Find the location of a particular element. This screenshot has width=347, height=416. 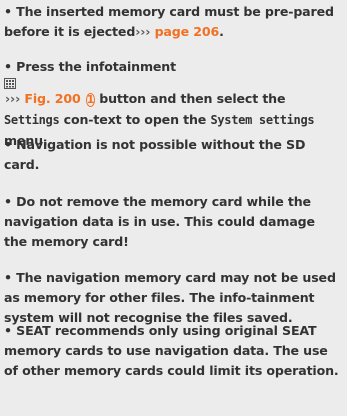

code-system-settings: System settings is located at coordinates (262, 119).